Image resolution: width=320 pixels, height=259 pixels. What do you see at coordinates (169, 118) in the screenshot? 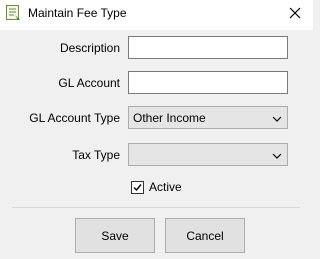
I see `gl-account-type-value: Other Income` at bounding box center [169, 118].